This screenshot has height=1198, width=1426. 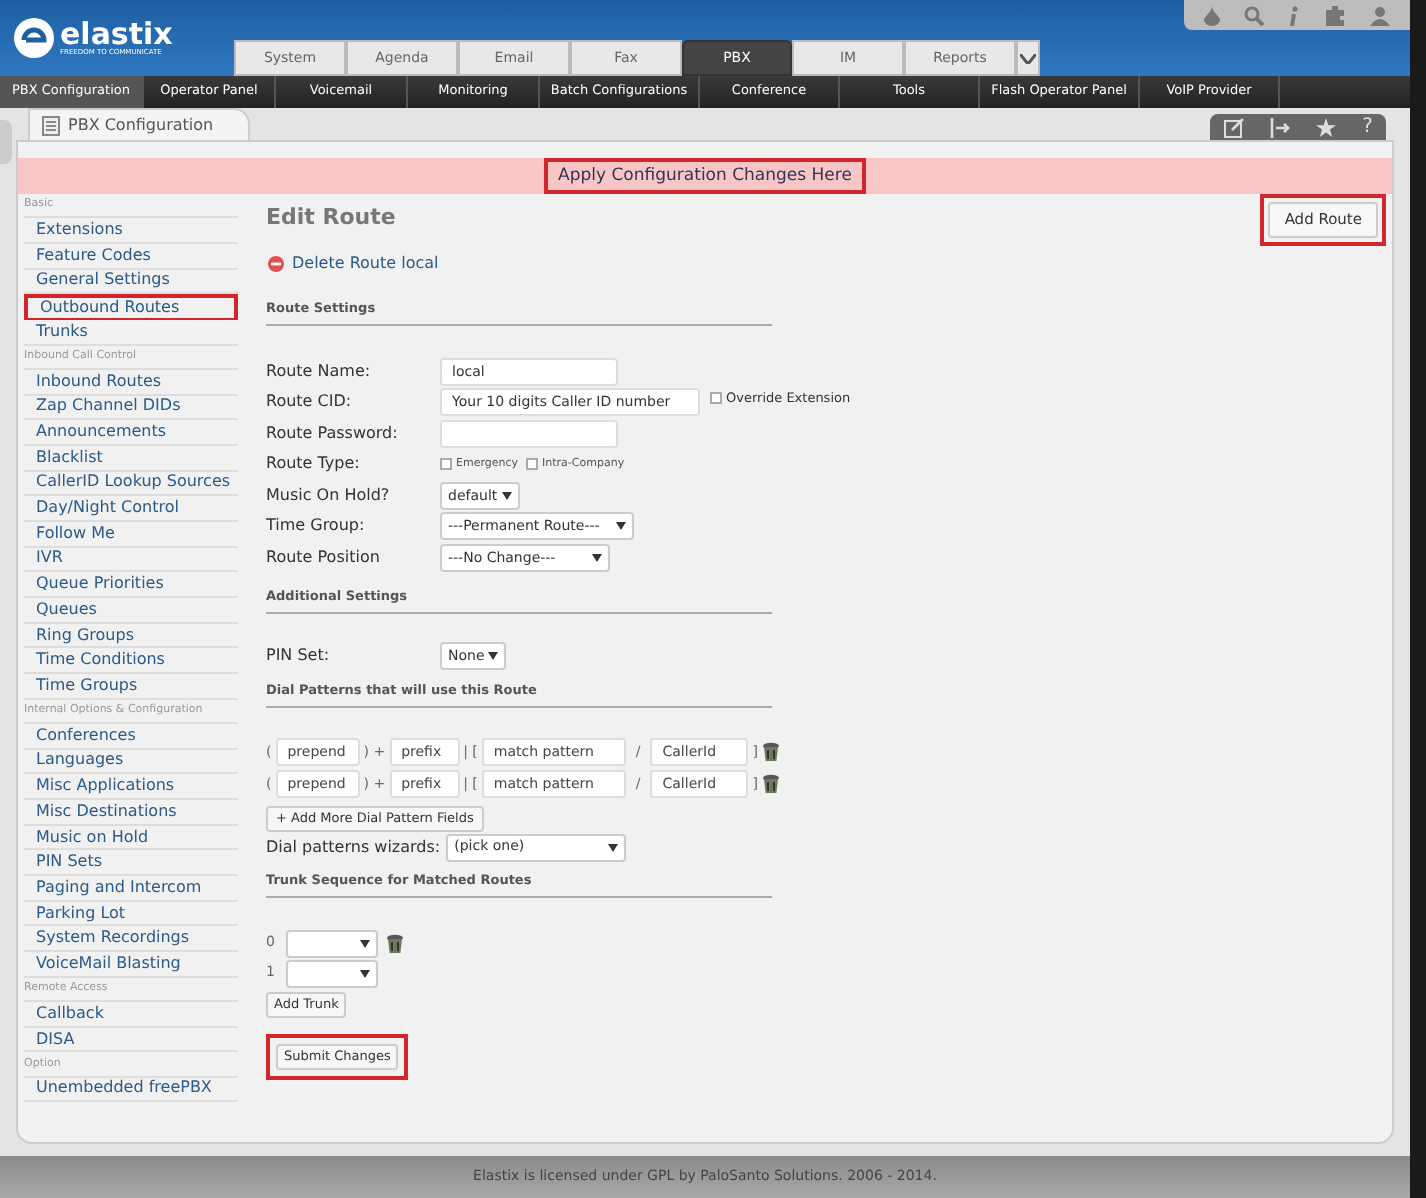 I want to click on sidebar-item: General Settings, so click(x=131, y=282).